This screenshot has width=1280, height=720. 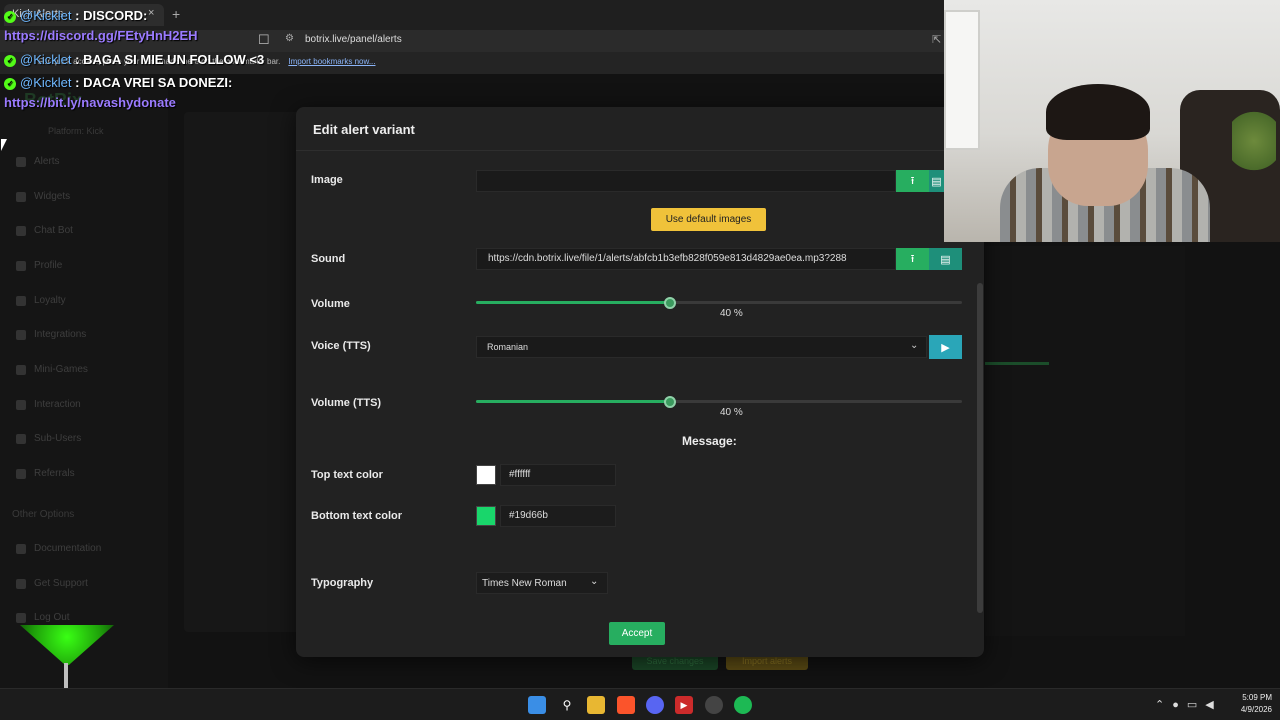 What do you see at coordinates (1163, 705) in the screenshot?
I see `chevron-up-icon: ⌃` at bounding box center [1163, 705].